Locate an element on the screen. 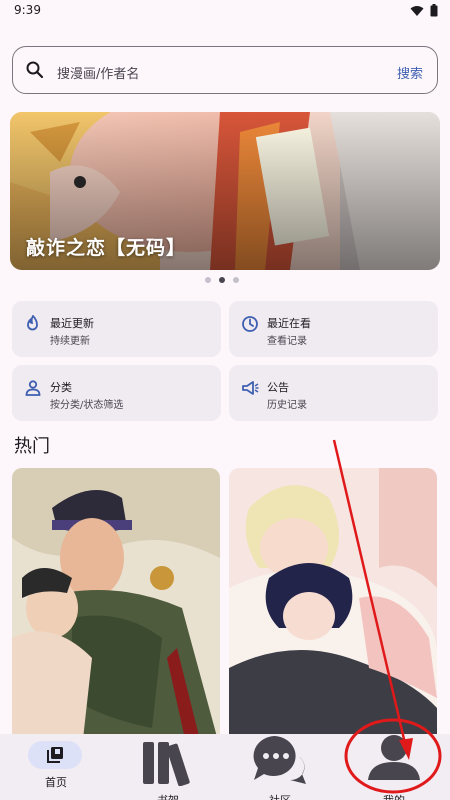  status-time: 9:39 is located at coordinates (27, 10).